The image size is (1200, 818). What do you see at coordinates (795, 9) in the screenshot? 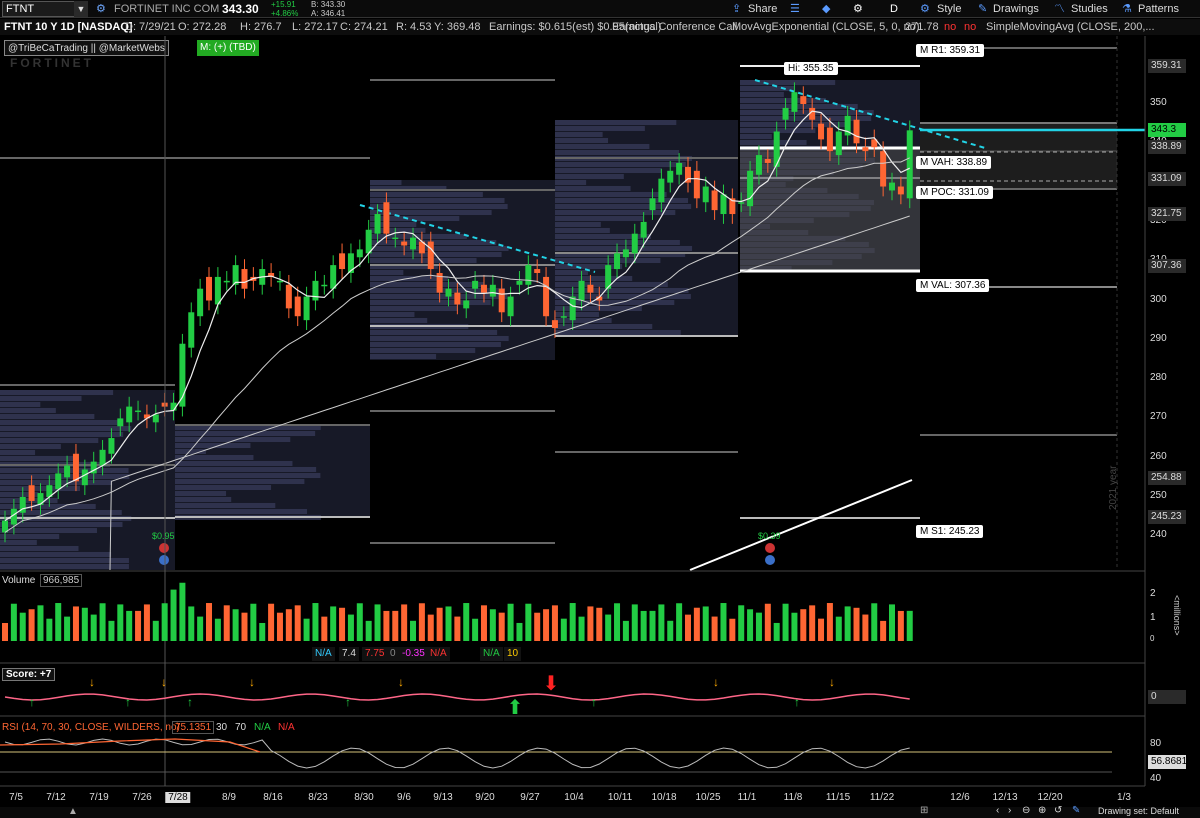
I see `list-icon: ☰` at bounding box center [795, 9].